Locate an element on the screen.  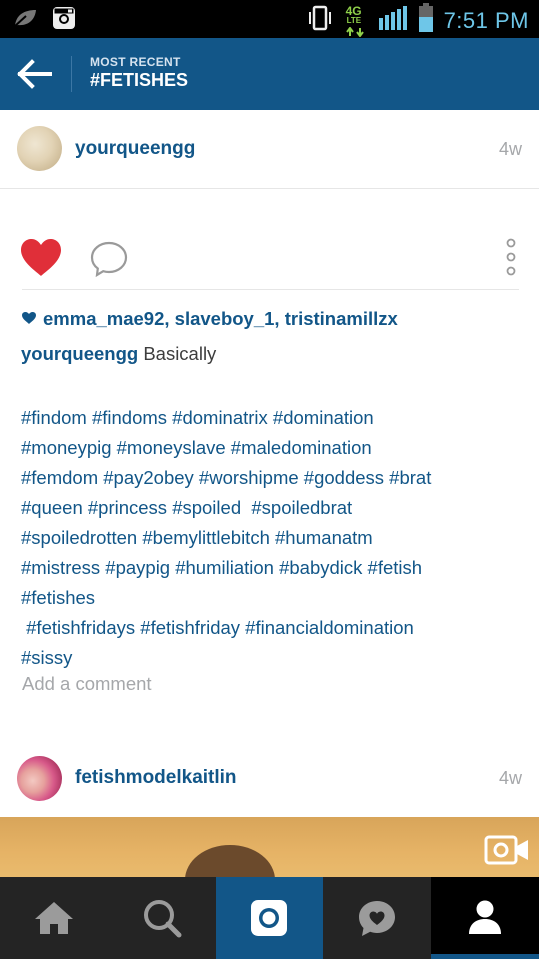
post-header: fetishmodelkaitlin 4w is located at coordinates (269, 781).